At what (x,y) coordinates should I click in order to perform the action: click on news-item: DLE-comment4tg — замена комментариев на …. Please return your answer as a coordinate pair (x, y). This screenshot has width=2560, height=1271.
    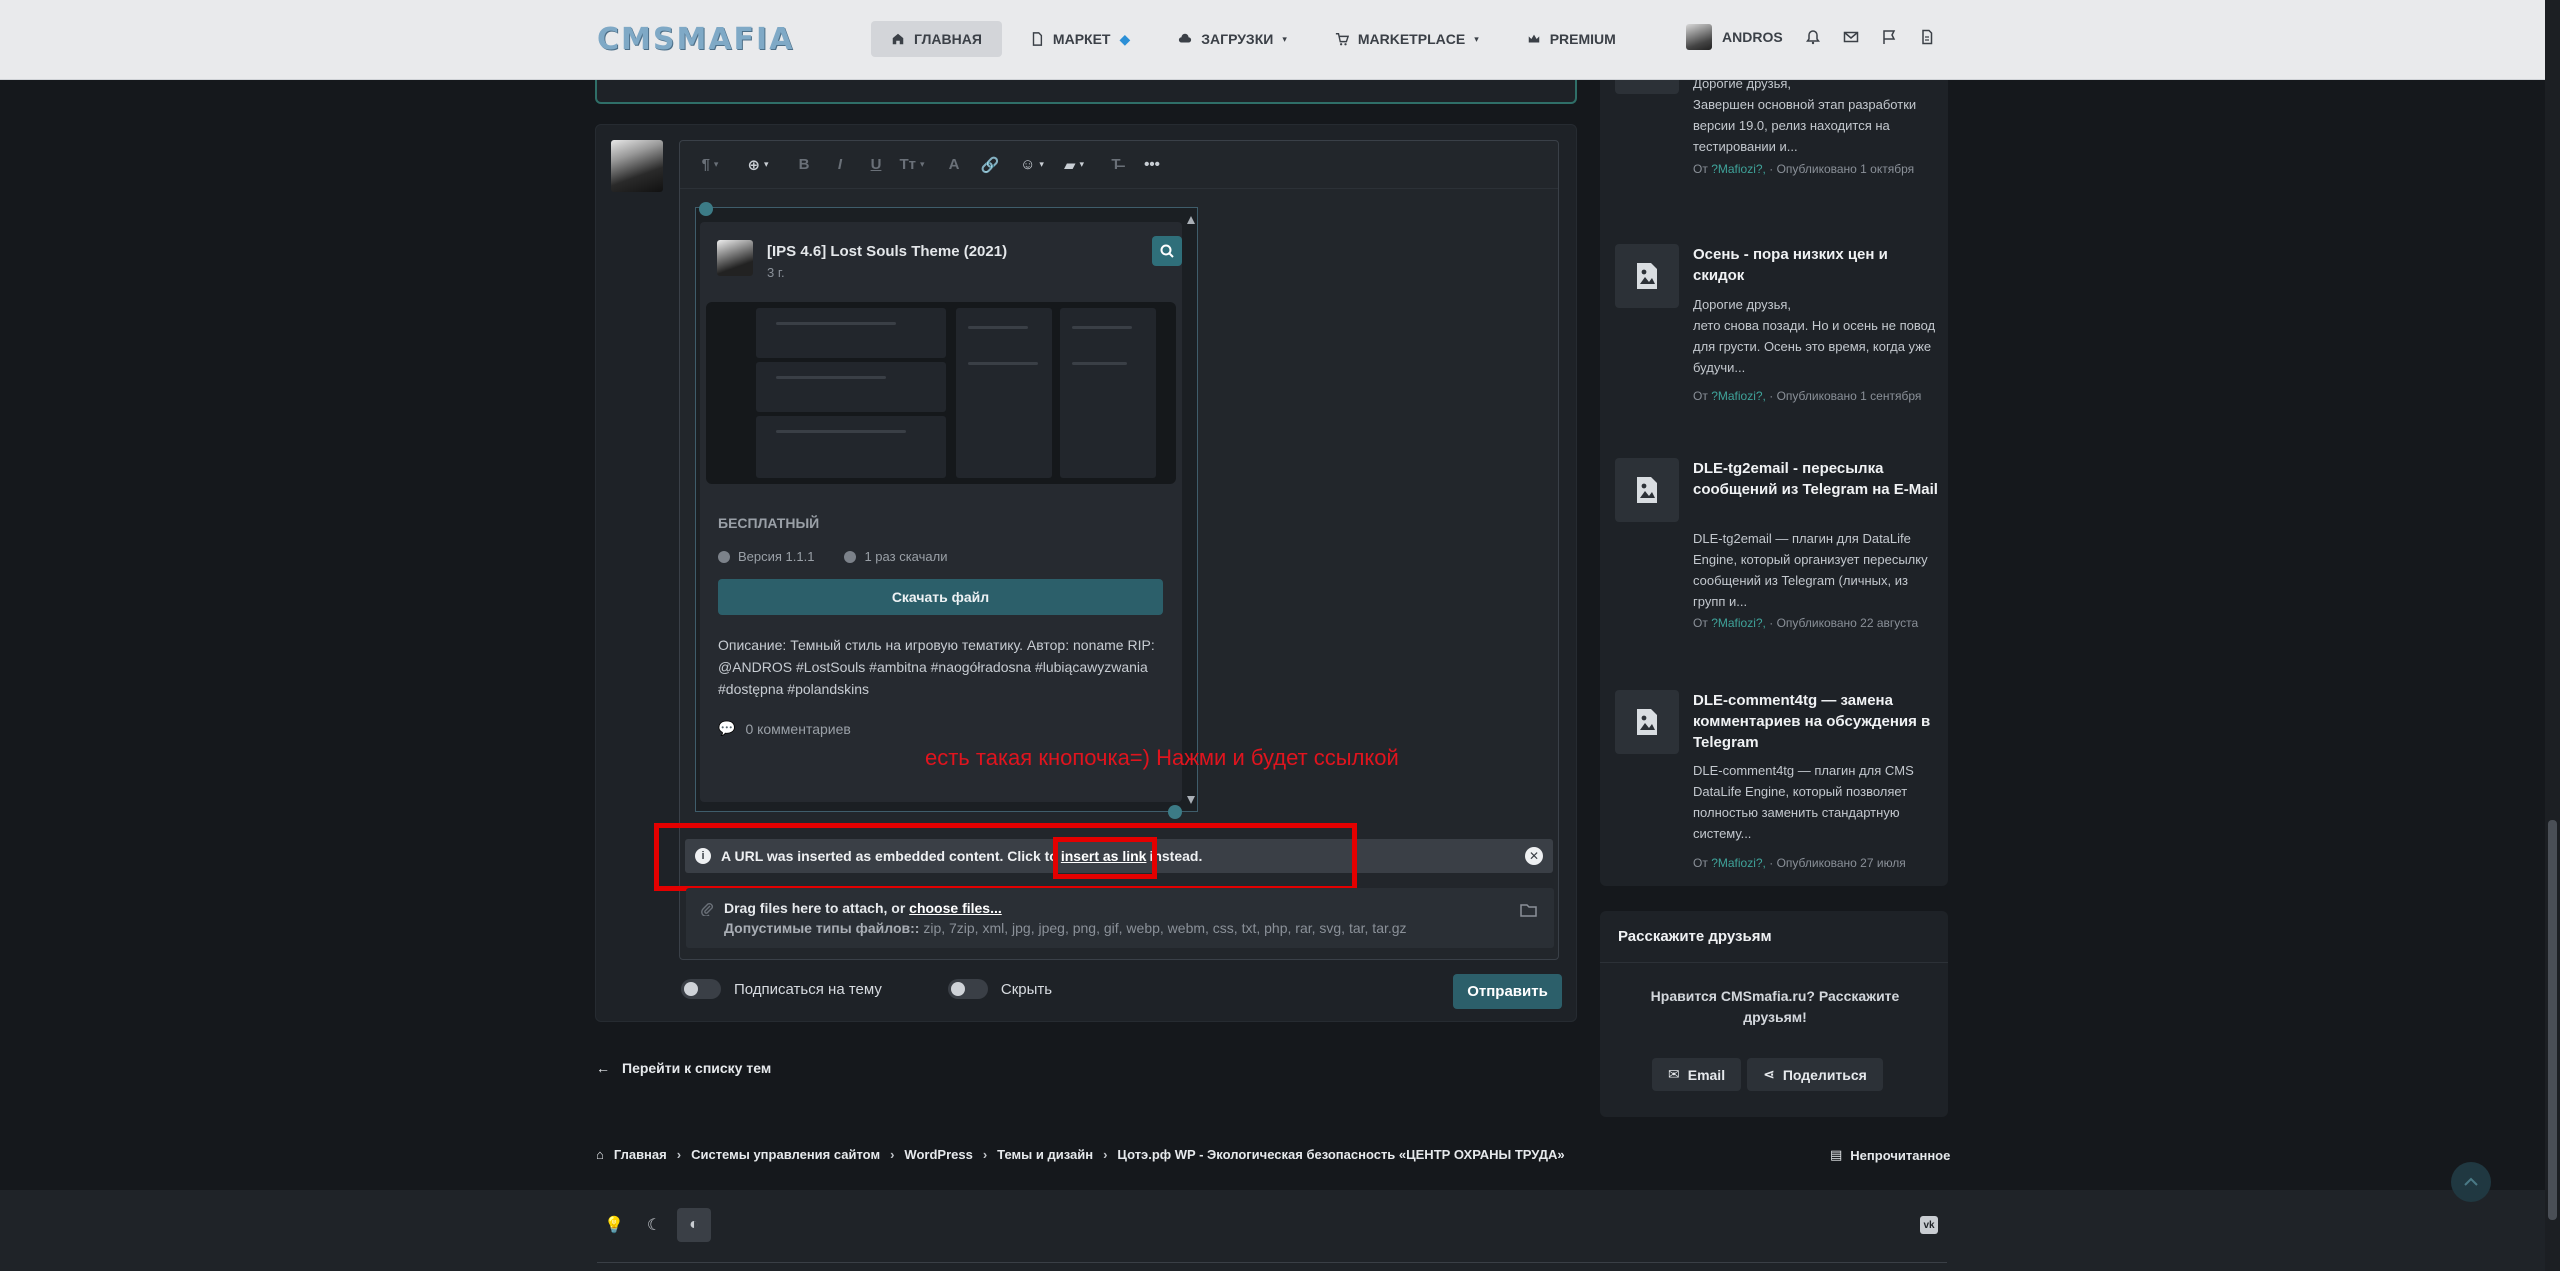
    Looking at the image, I should click on (1775, 785).